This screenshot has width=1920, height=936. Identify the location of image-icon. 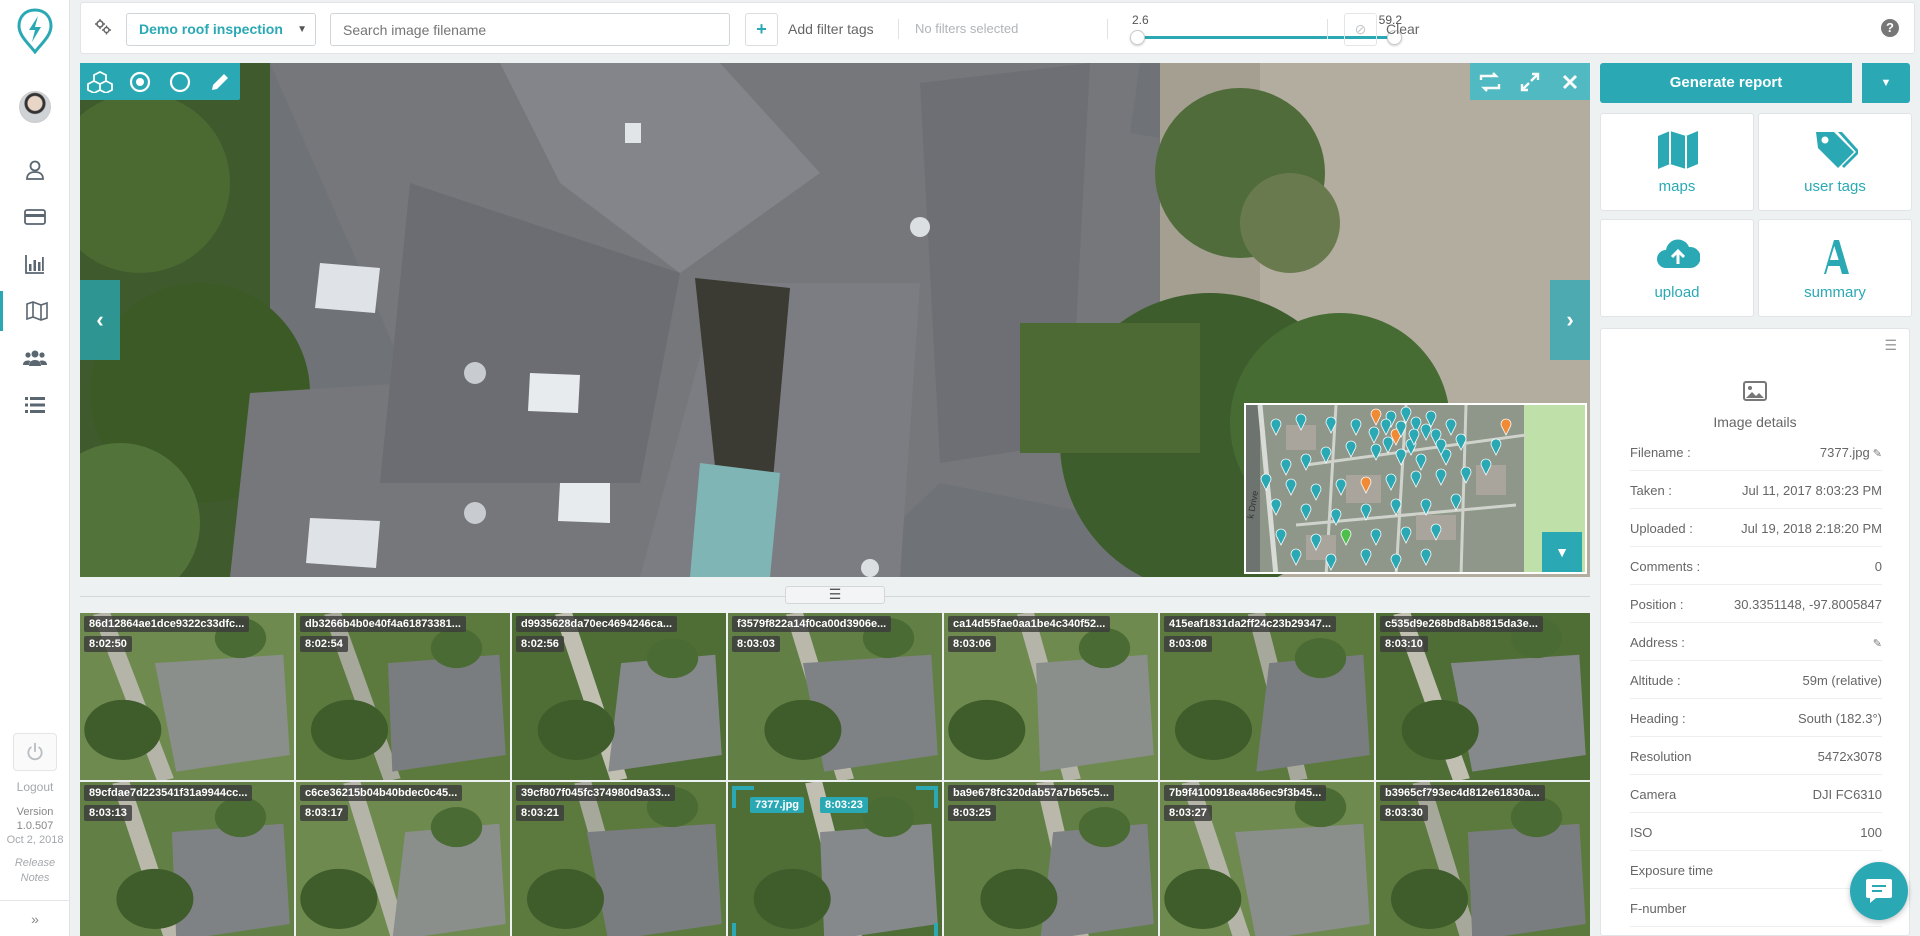
(1755, 391).